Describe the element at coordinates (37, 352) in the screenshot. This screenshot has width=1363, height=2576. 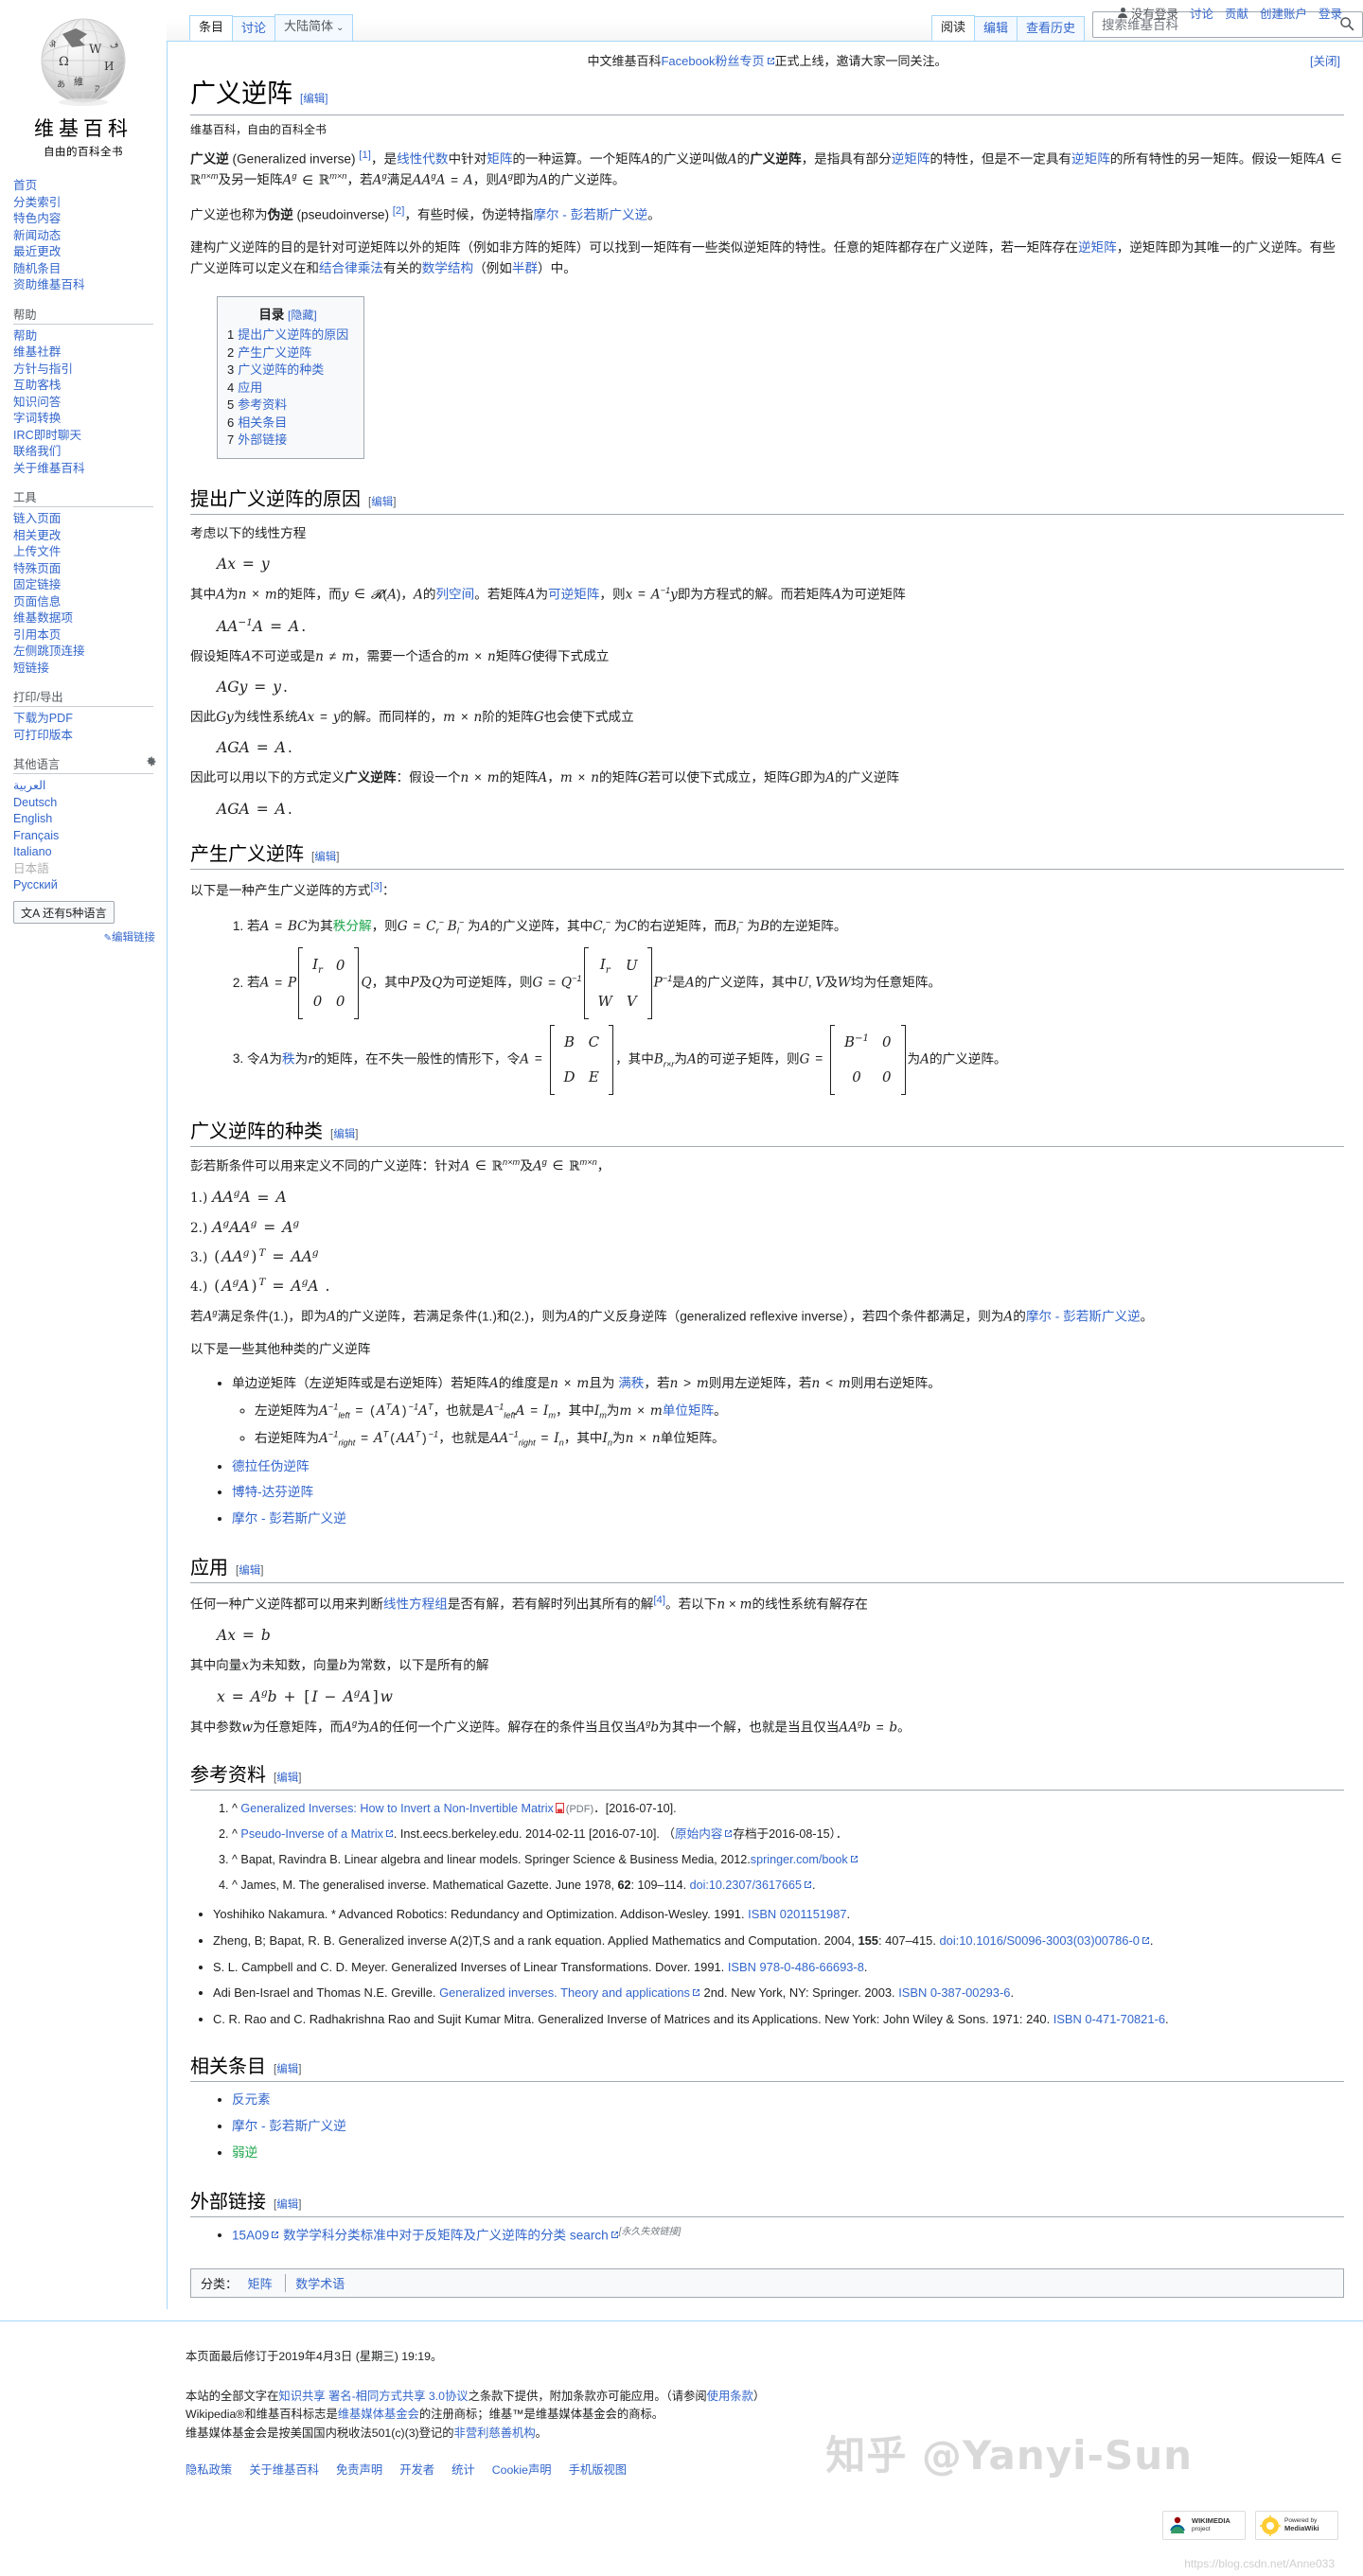
I see `sidebar-link-community: 维基社群` at that location.